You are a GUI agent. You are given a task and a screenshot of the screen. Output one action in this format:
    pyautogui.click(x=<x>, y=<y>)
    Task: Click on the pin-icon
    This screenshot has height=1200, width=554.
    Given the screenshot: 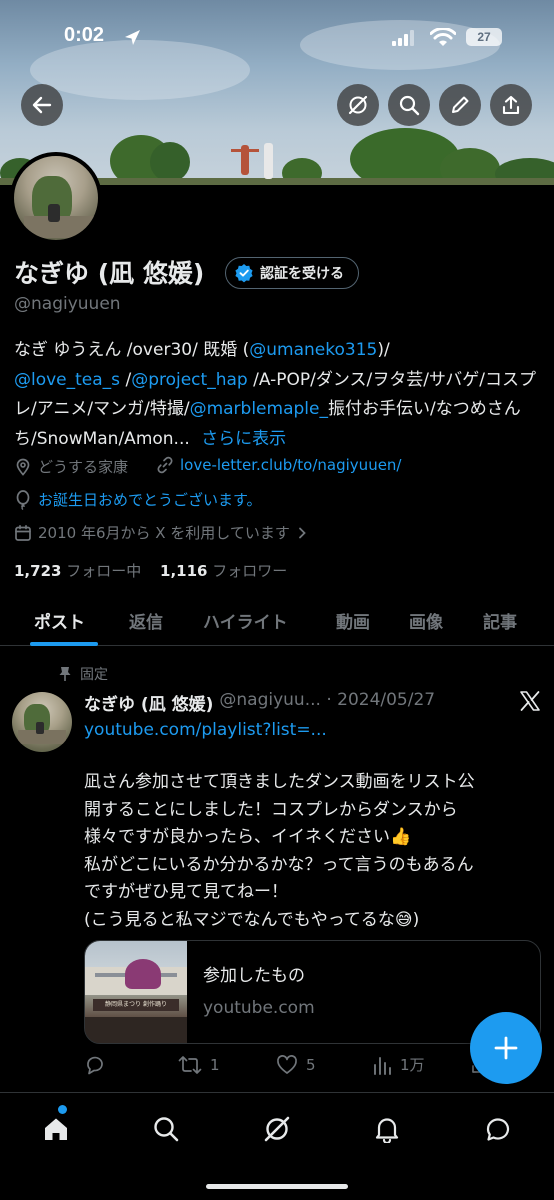 What is the action you would take?
    pyautogui.click(x=65, y=674)
    